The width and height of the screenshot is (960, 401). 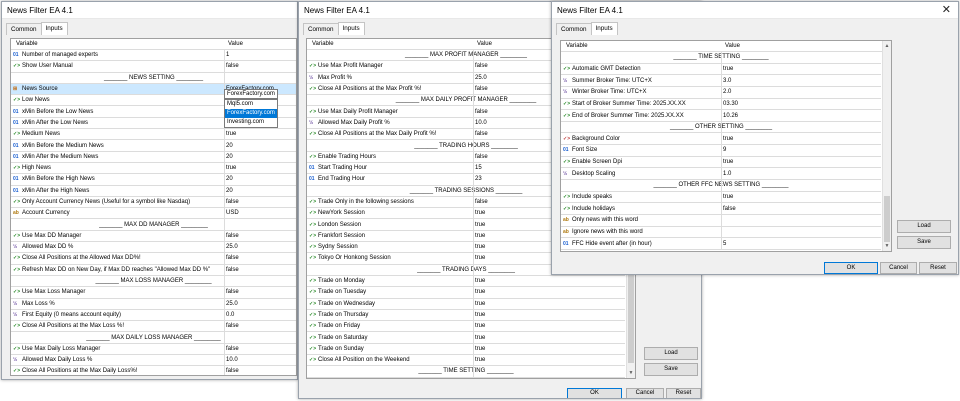 I want to click on parameter-value: 2.0, so click(x=727, y=92).